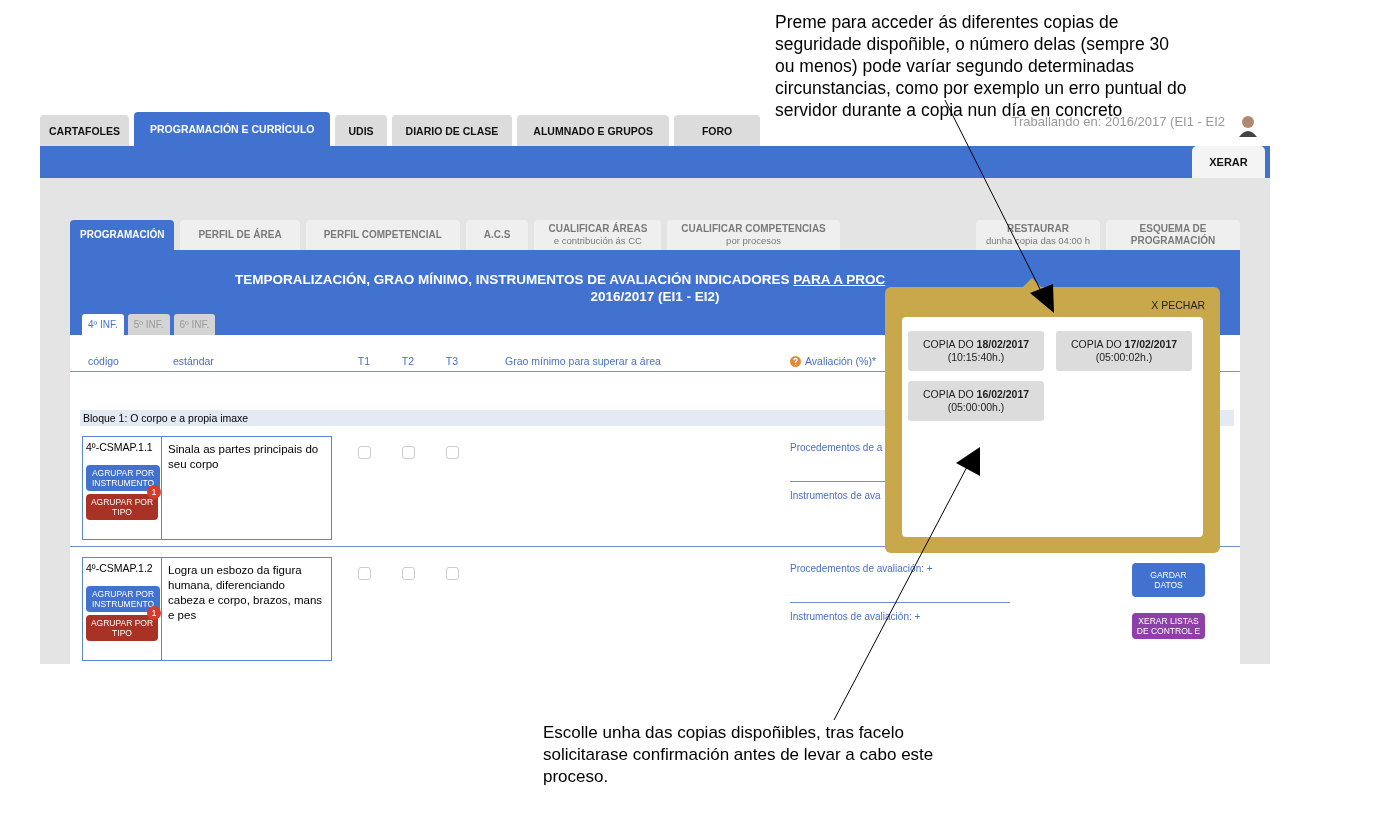 Image resolution: width=1388 pixels, height=824 pixels. I want to click on close-button: X PECHAR, so click(1178, 305).